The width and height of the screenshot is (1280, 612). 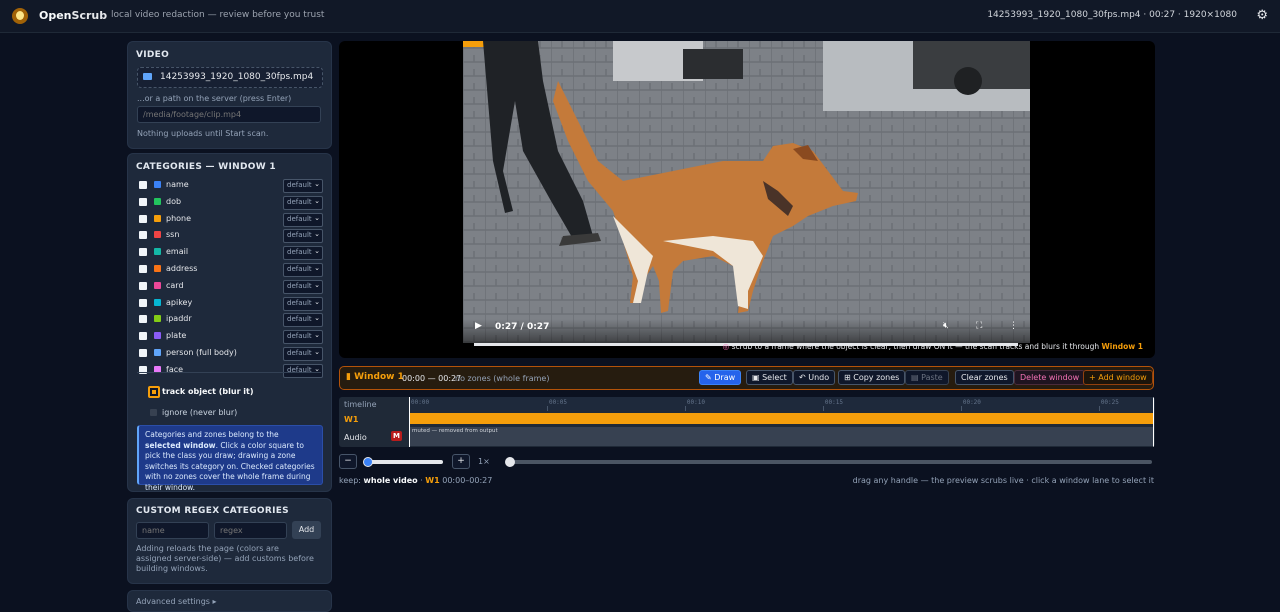 I want to click on hint-window: Window 1, so click(x=1122, y=346).